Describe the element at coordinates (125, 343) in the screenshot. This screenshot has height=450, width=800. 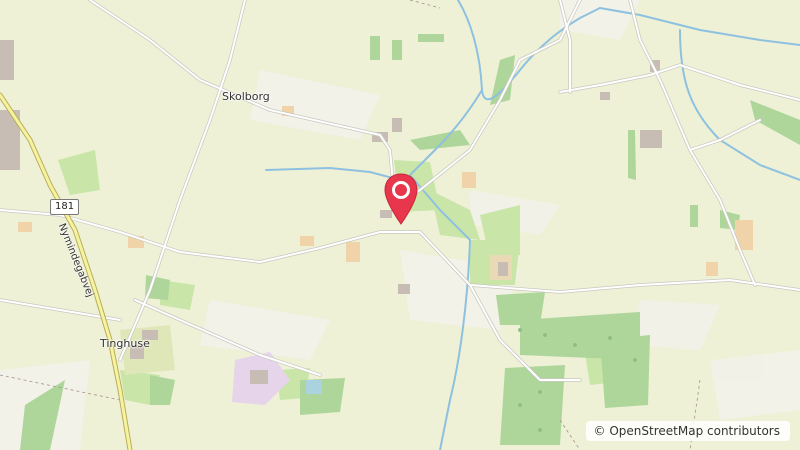
I see `place-label-tinghuse: Tinghuse` at that location.